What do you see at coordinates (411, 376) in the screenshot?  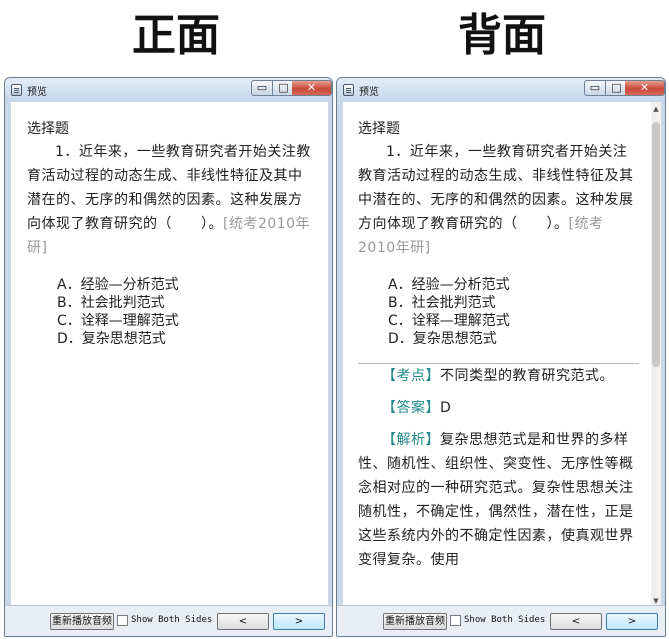 I see `kaodian-tag: 【考点】` at bounding box center [411, 376].